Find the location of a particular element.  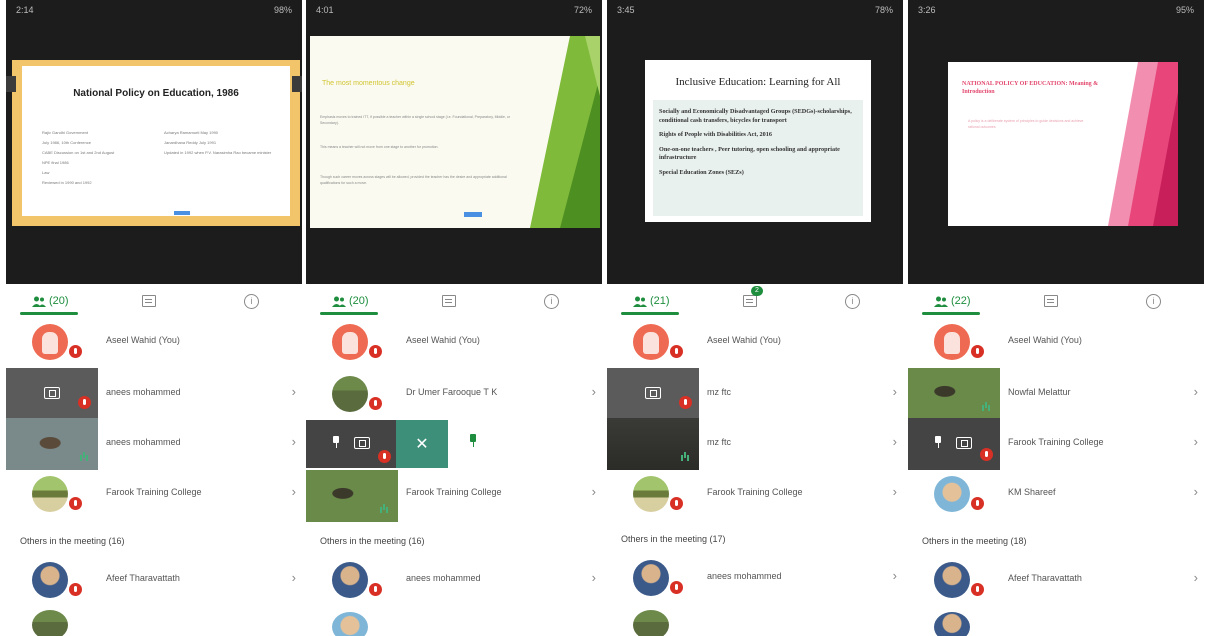

status-bar: 4:01 72% is located at coordinates (454, 10).